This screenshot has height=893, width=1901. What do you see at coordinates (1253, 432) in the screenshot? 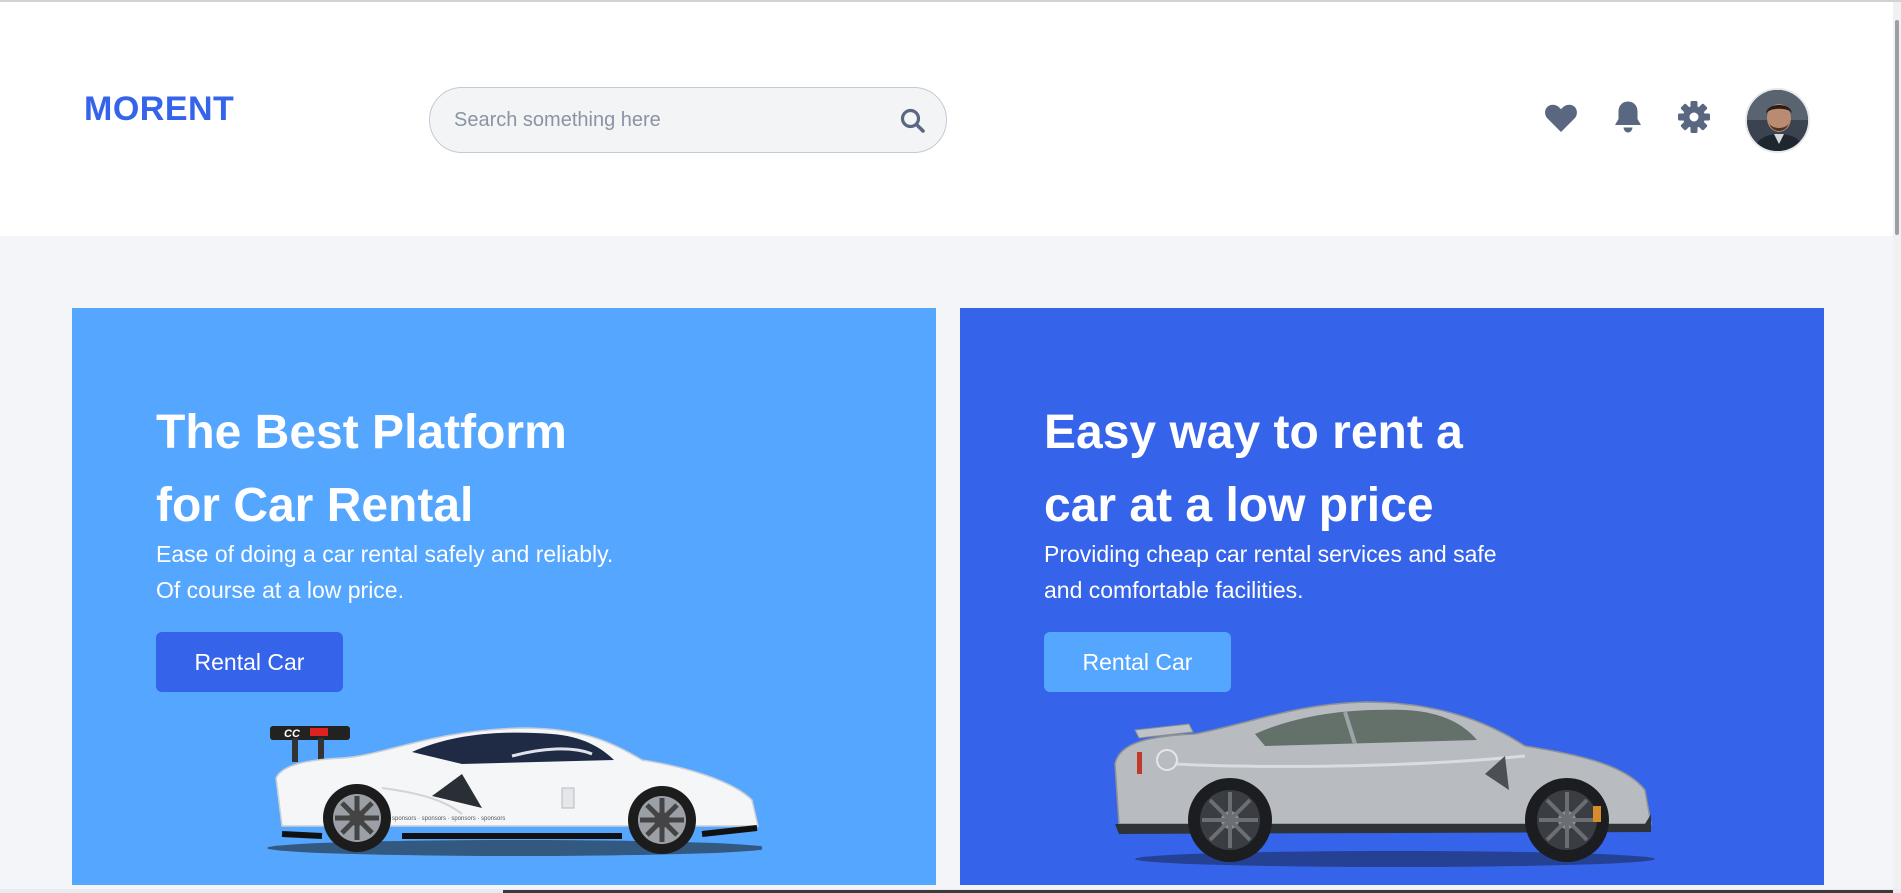
I see `hero-title-line: Easy way to rent a` at bounding box center [1253, 432].